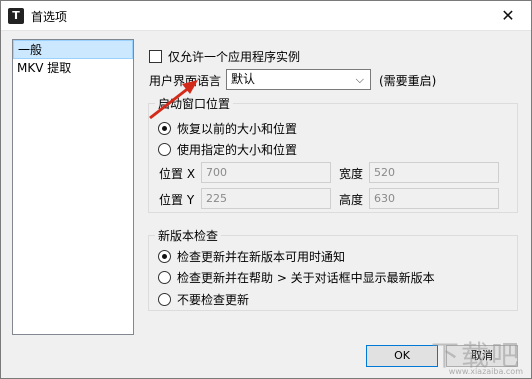 The height and width of the screenshot is (379, 532). What do you see at coordinates (266, 172) in the screenshot?
I see `pos-x-field: 700` at bounding box center [266, 172].